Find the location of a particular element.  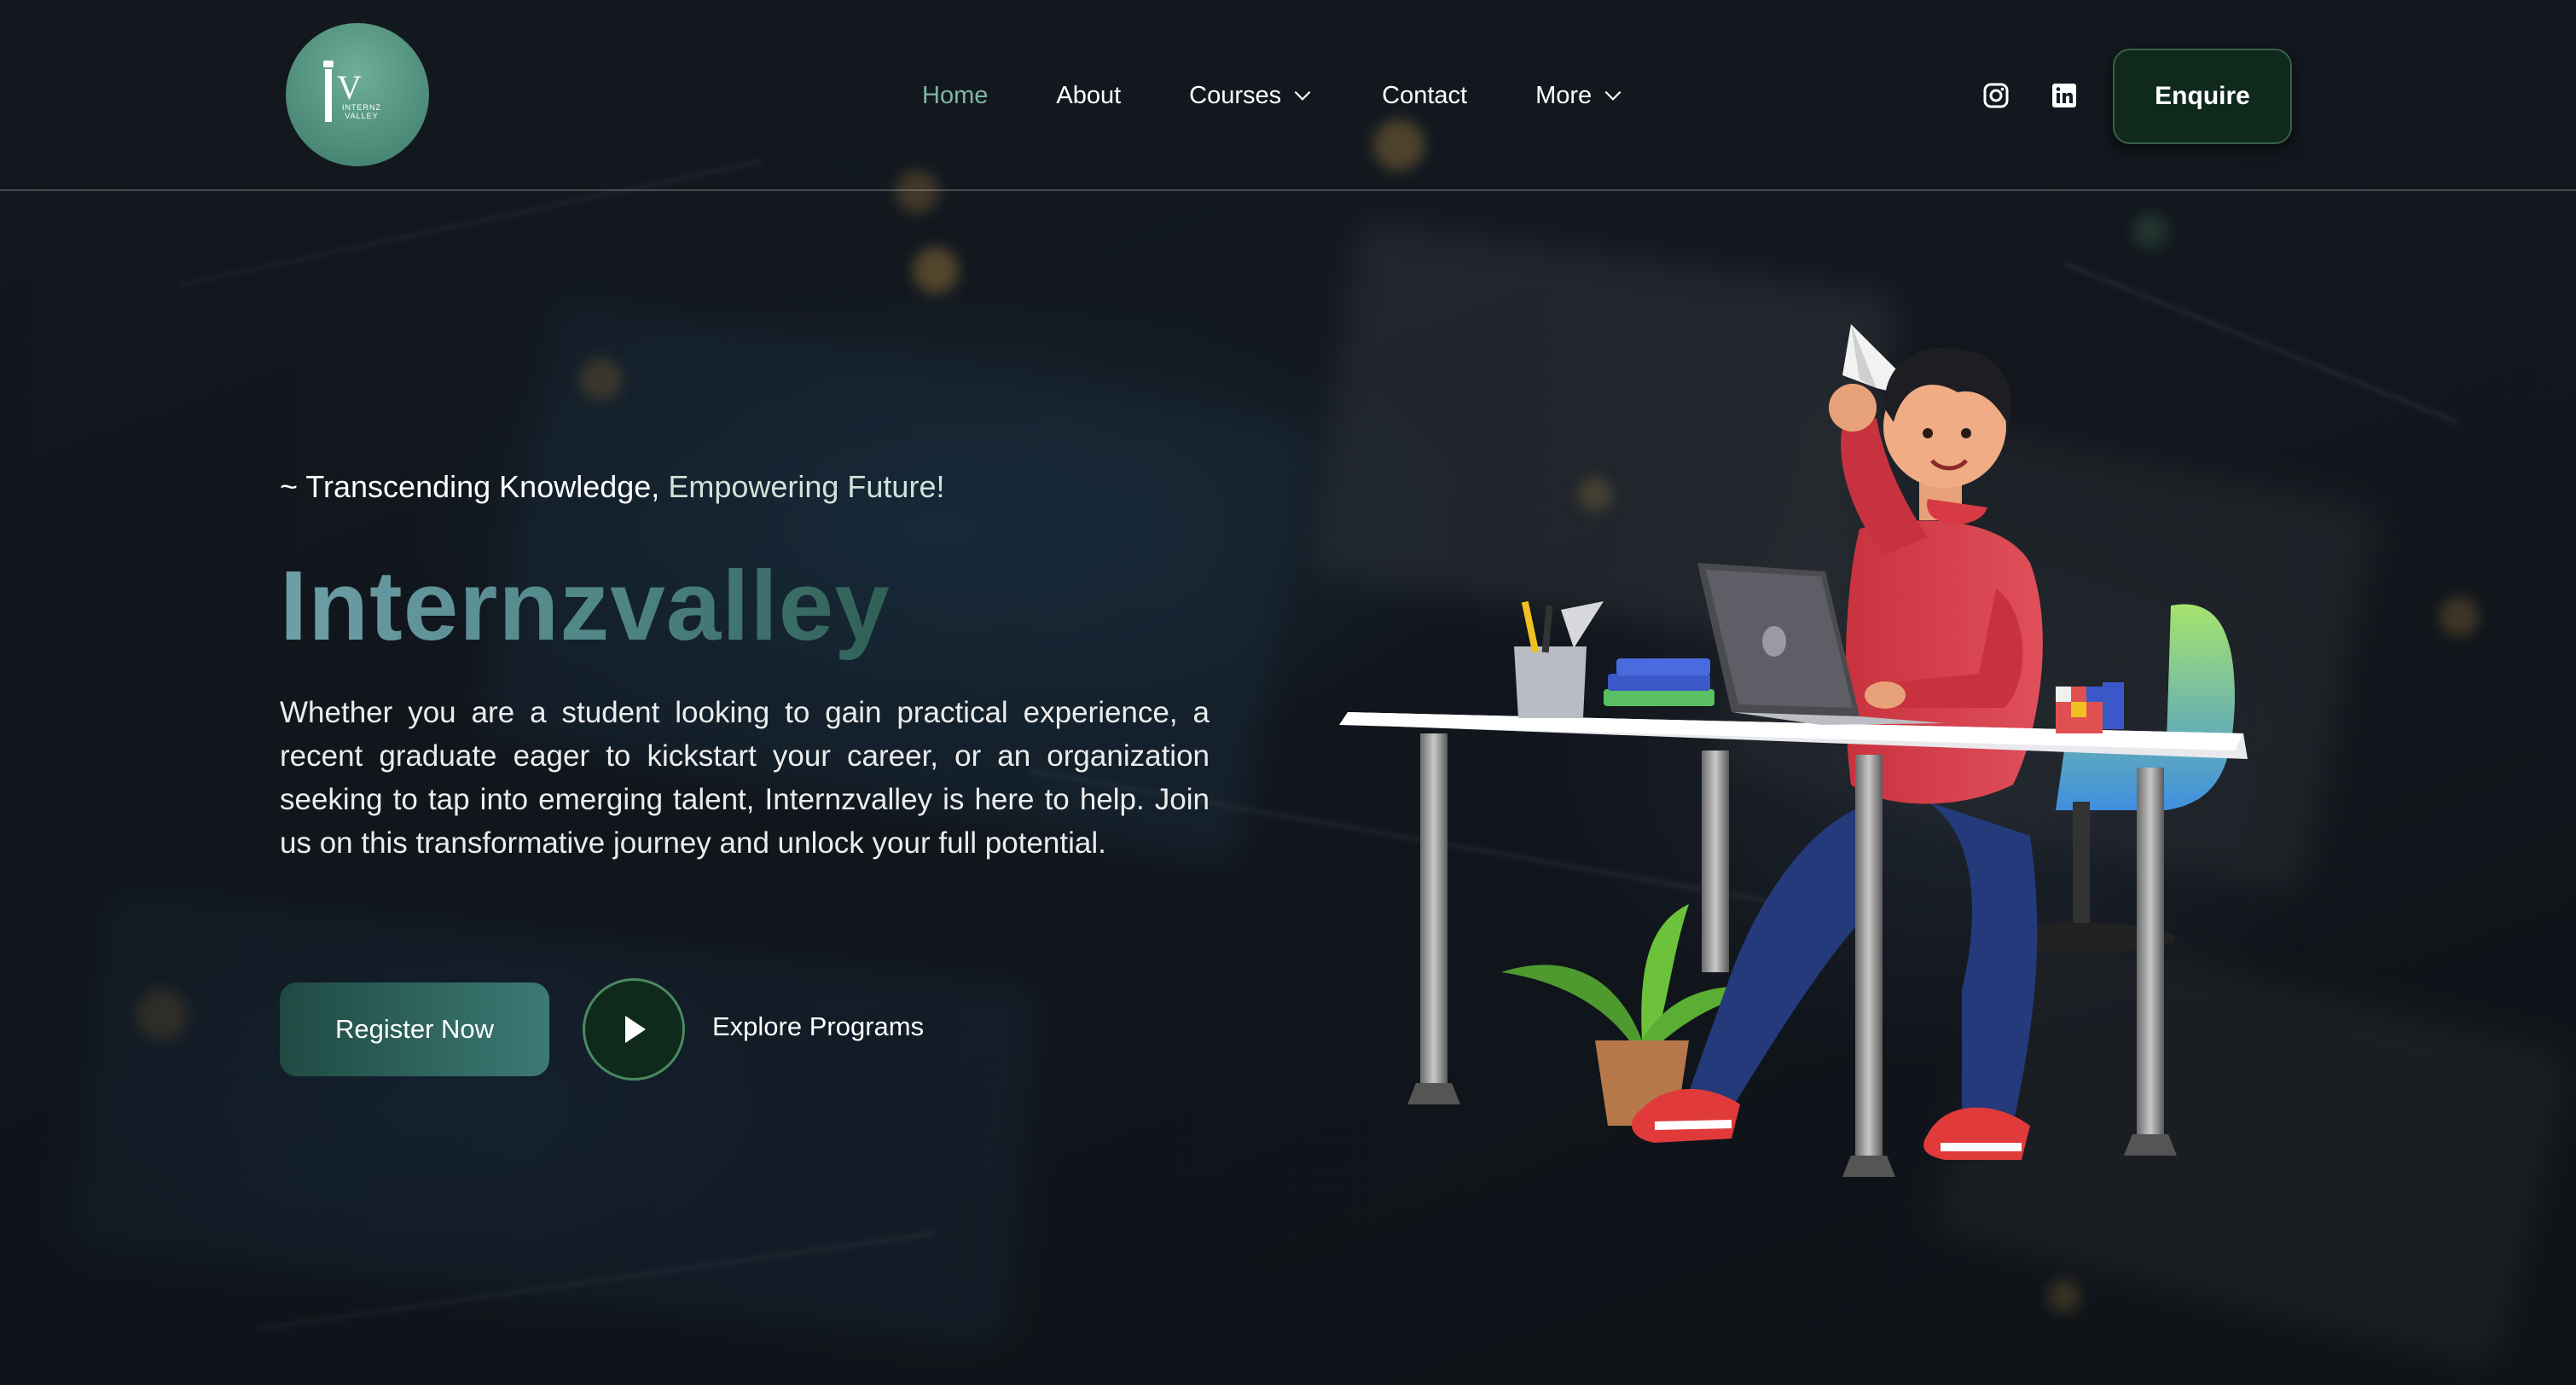

nav-item-contact: Contact is located at coordinates (1424, 96).